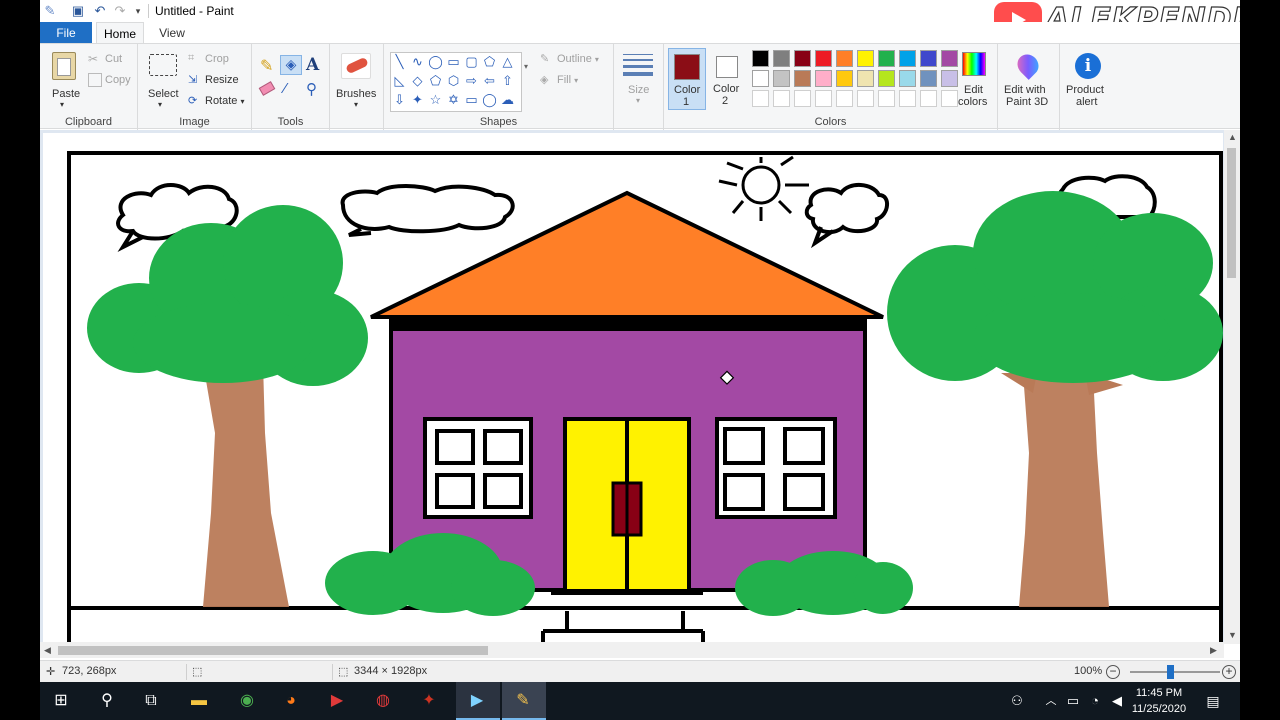 This screenshot has width=1280, height=720. Describe the element at coordinates (471, 99) in the screenshot. I see `callout-rectangle-shape-icon: ▭` at that location.